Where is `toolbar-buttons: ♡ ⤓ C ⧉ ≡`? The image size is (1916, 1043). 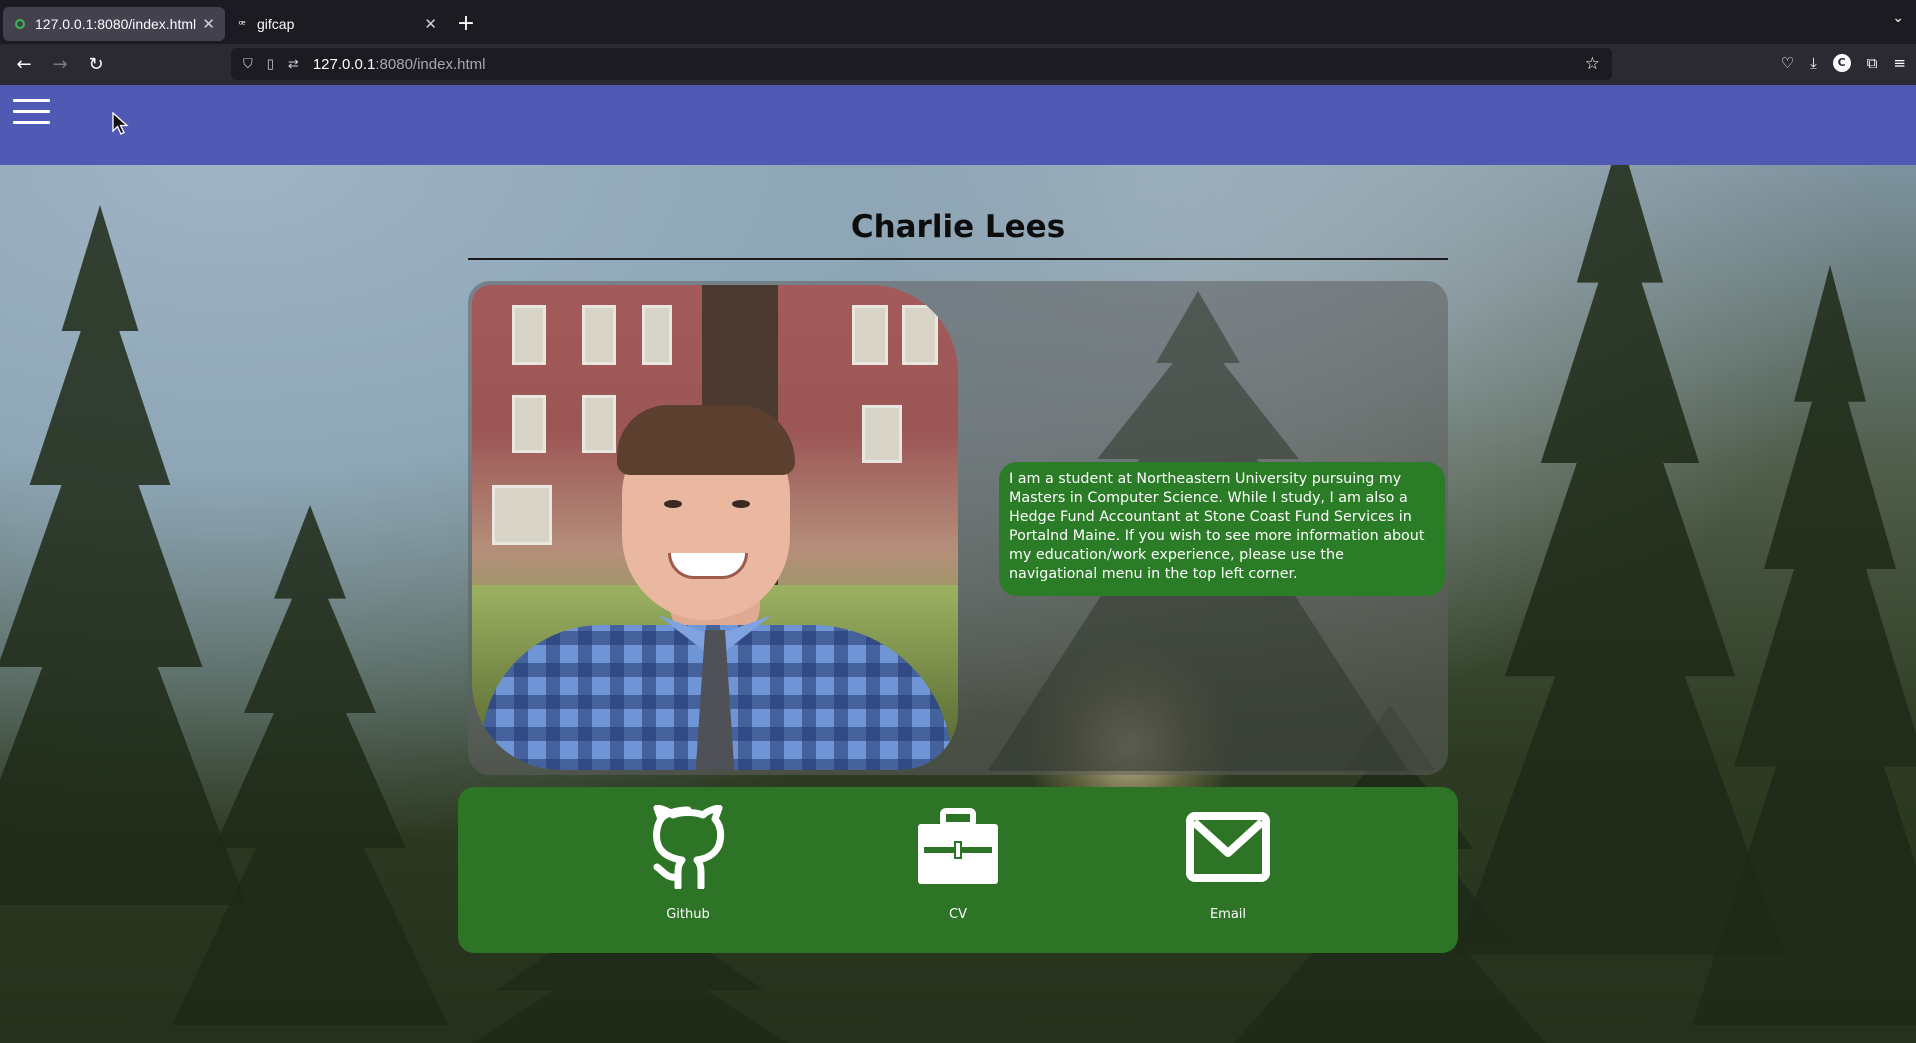 toolbar-buttons: ♡ ⤓ C ⧉ ≡ is located at coordinates (1843, 63).